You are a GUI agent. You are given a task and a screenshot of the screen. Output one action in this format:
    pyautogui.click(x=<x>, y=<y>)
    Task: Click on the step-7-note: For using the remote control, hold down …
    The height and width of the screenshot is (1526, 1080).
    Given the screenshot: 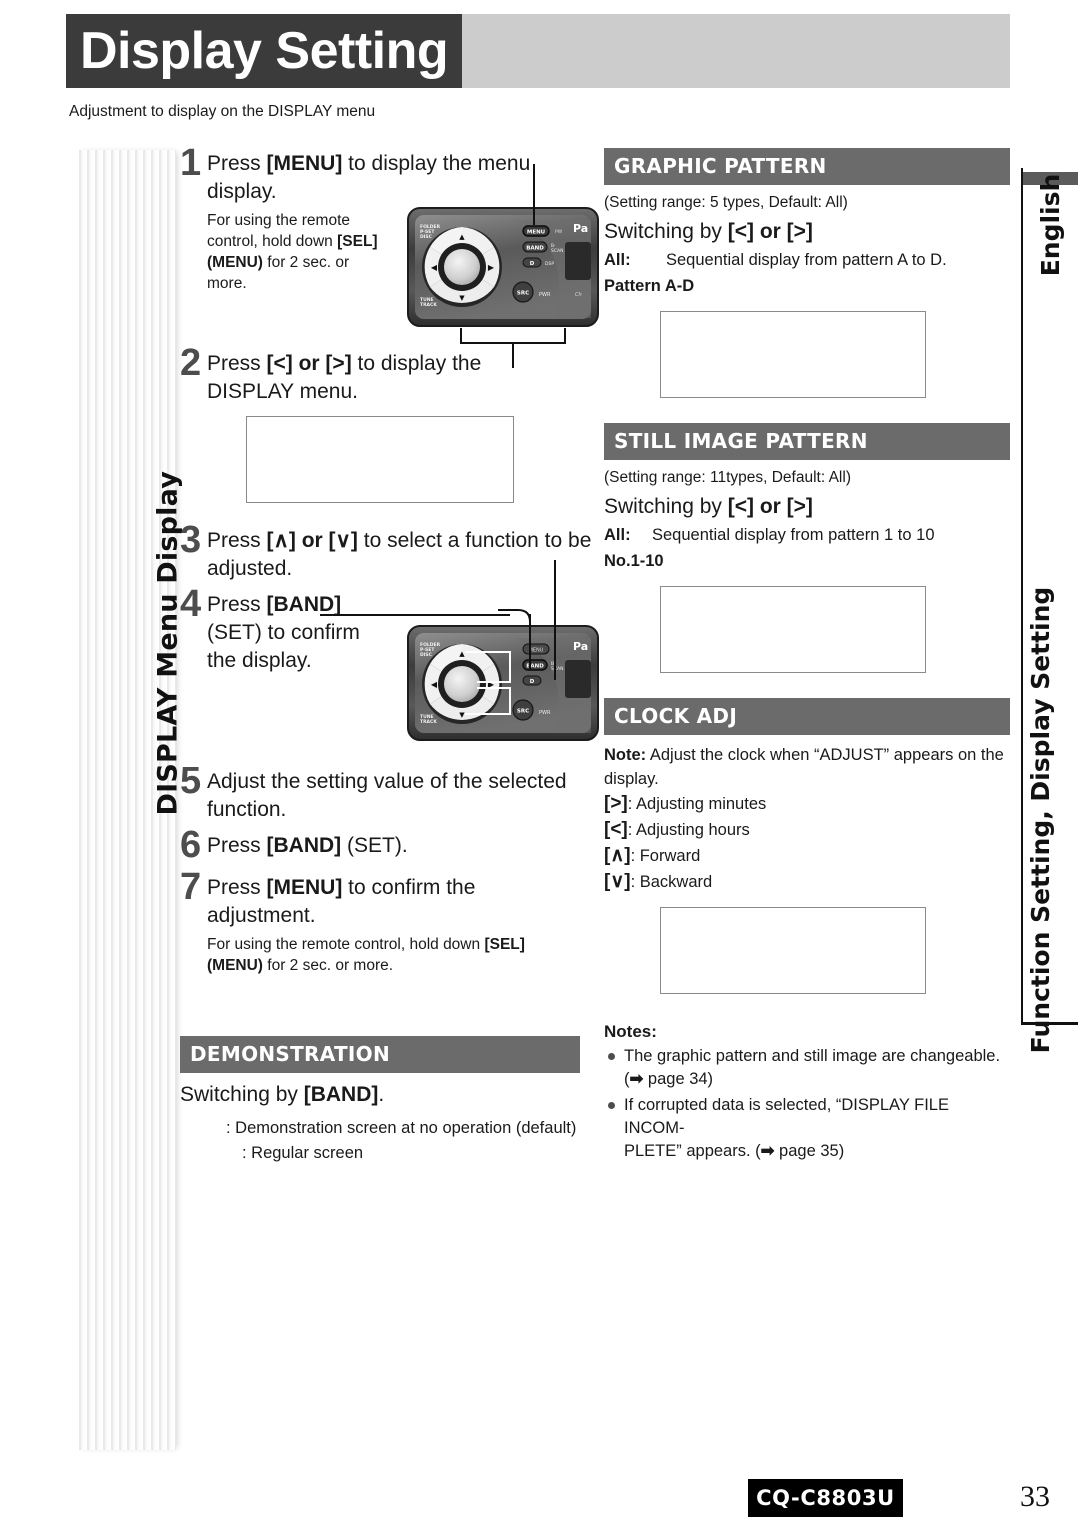 What is the action you would take?
    pyautogui.click(x=366, y=955)
    